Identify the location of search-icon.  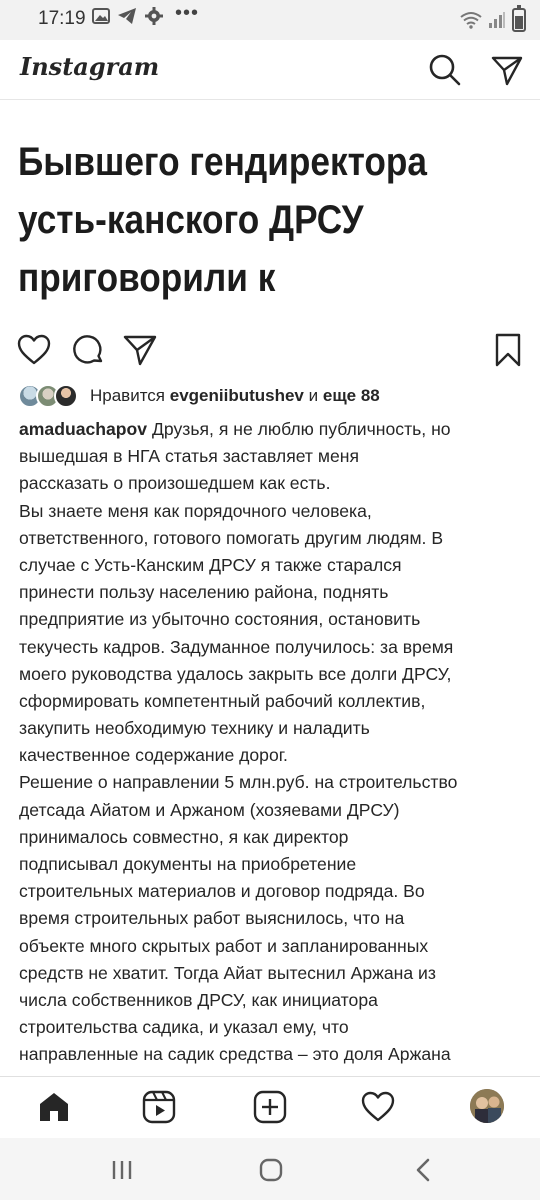
(445, 70).